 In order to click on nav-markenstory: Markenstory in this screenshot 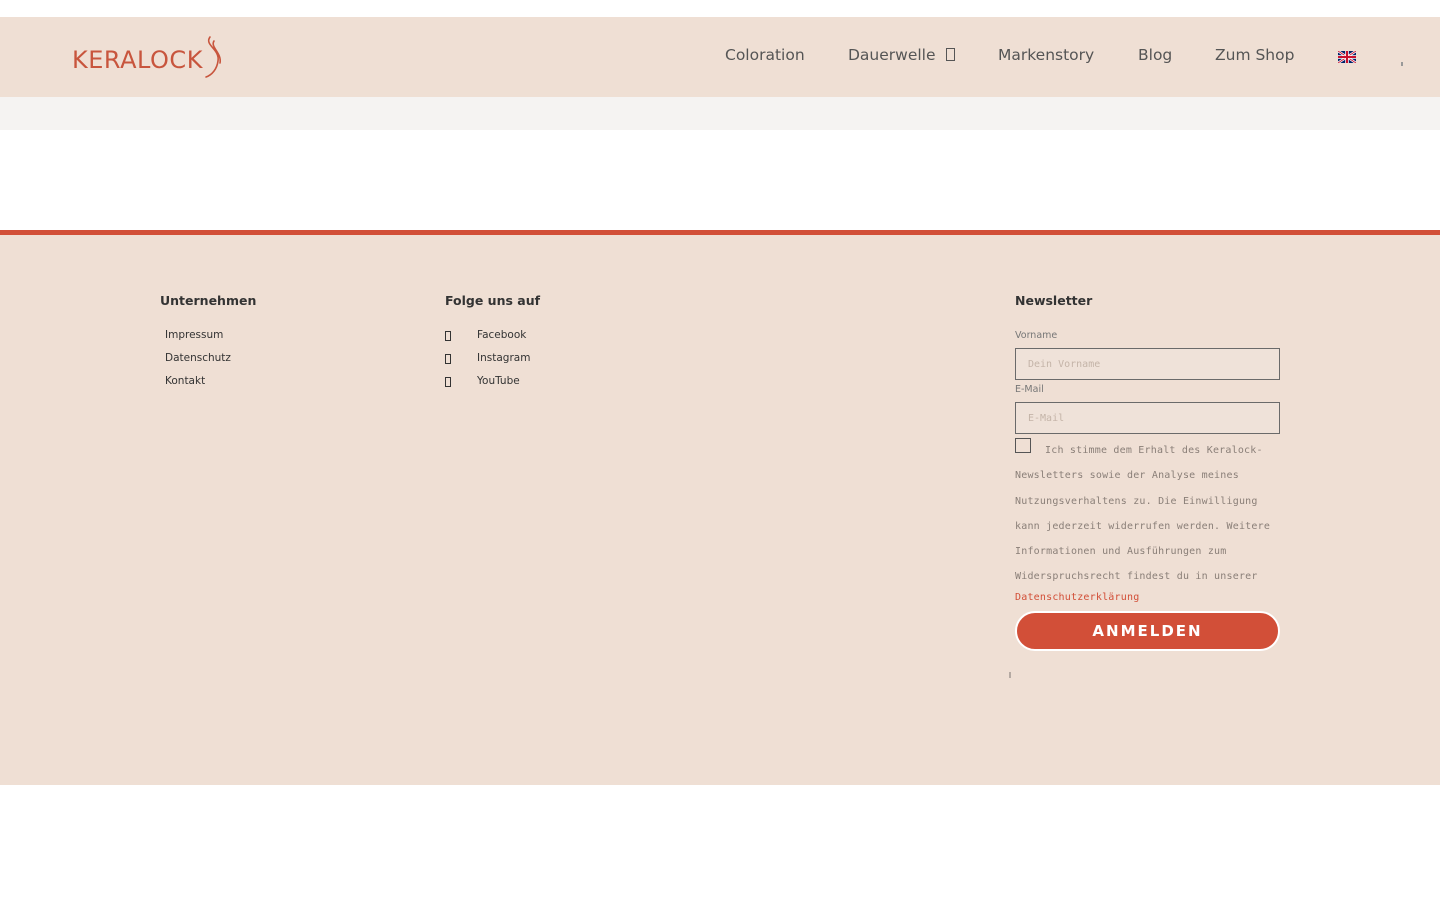, I will do `click(1046, 55)`.